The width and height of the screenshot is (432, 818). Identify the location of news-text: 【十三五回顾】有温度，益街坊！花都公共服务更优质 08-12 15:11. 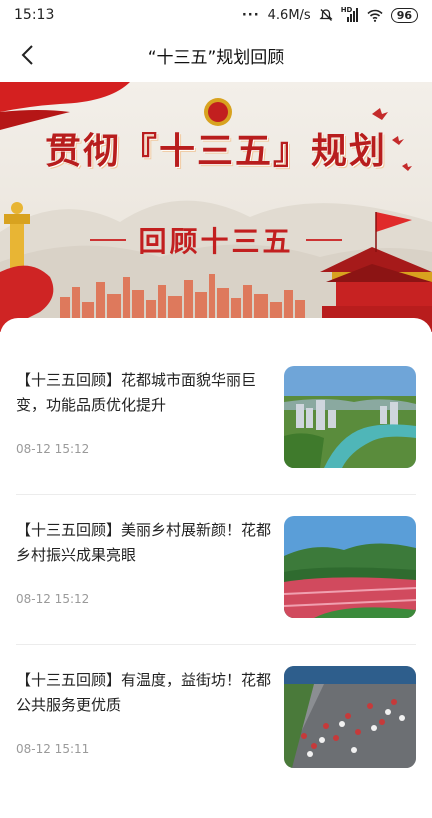
(145, 723).